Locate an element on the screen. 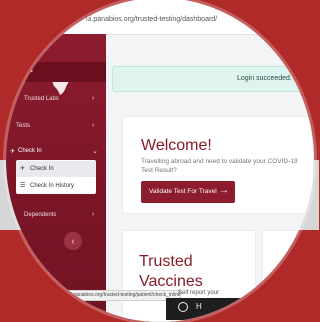 This screenshot has width=320, height=322. taskbar-h: H is located at coordinates (199, 306).